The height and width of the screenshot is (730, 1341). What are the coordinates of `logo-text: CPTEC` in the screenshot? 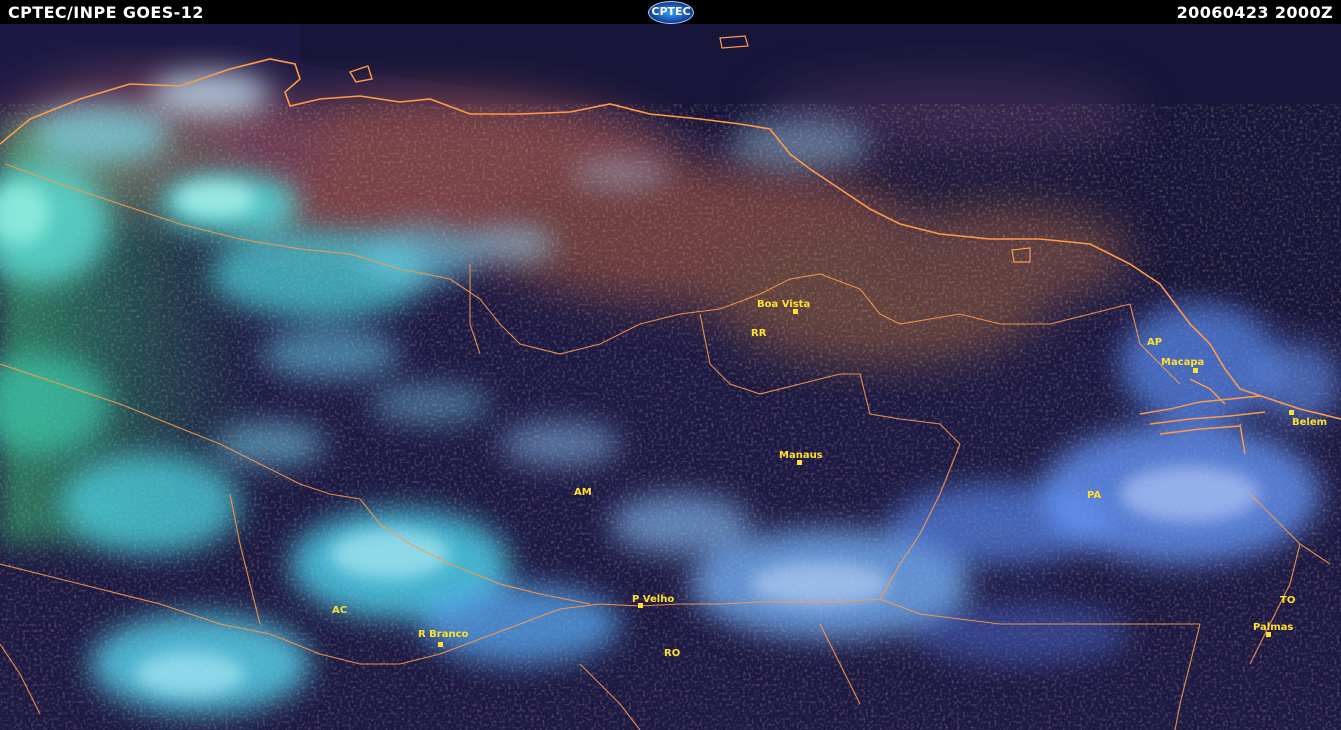 It's located at (671, 11).